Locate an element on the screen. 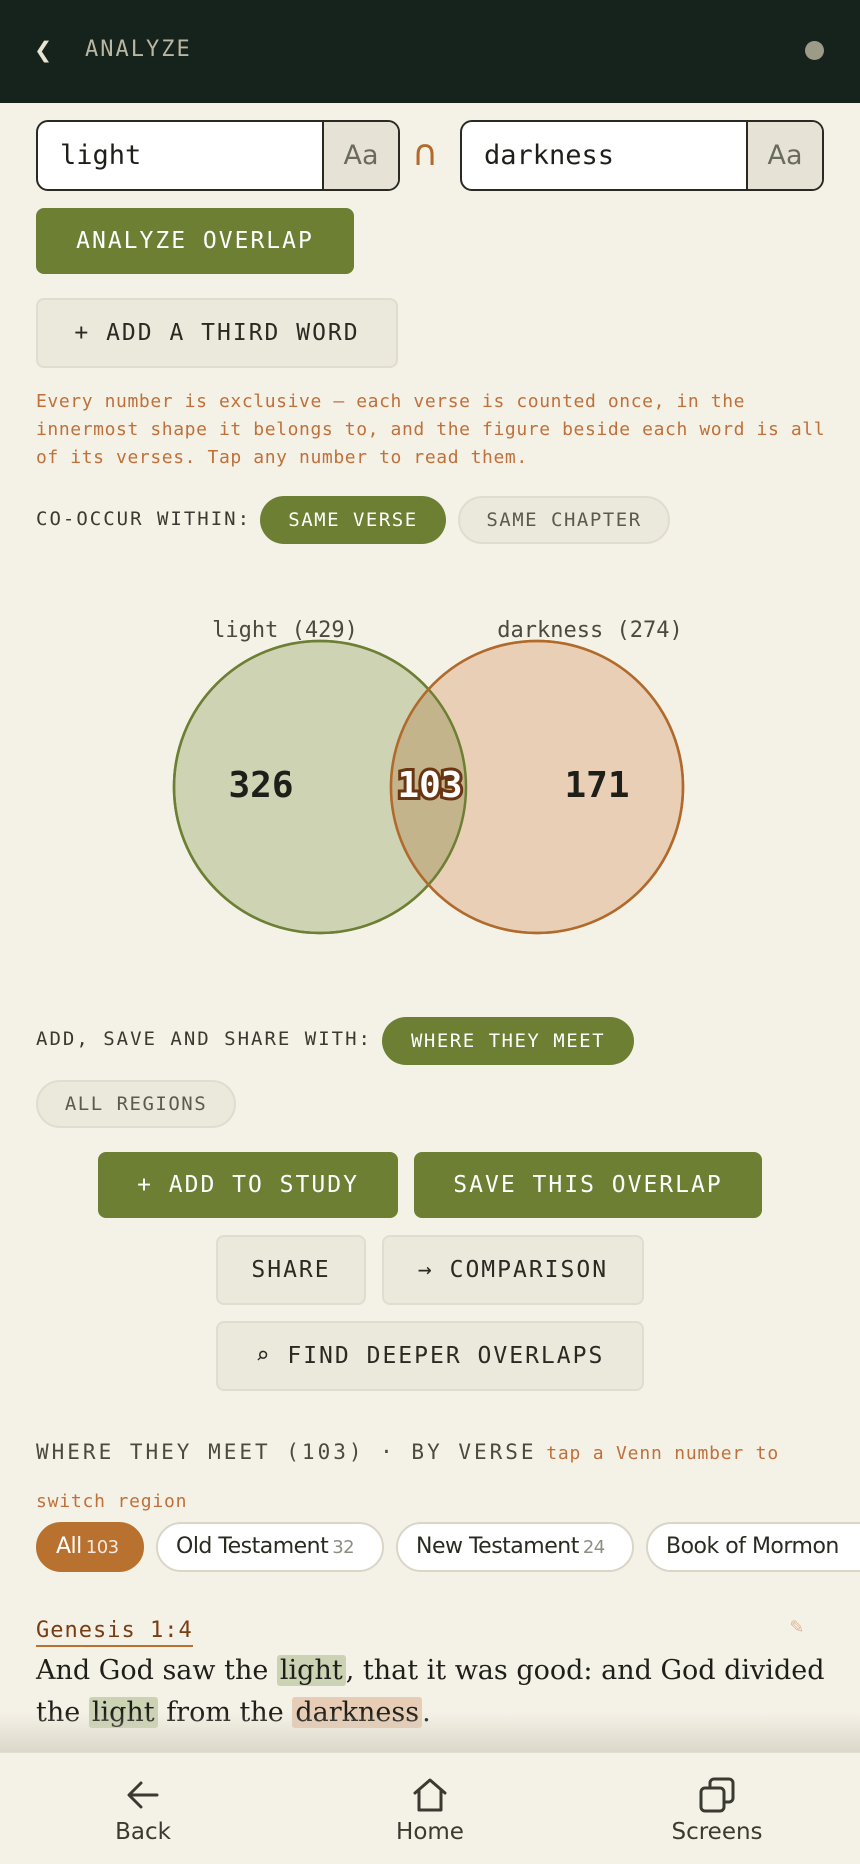  overlap-count: 103 is located at coordinates (429, 785).